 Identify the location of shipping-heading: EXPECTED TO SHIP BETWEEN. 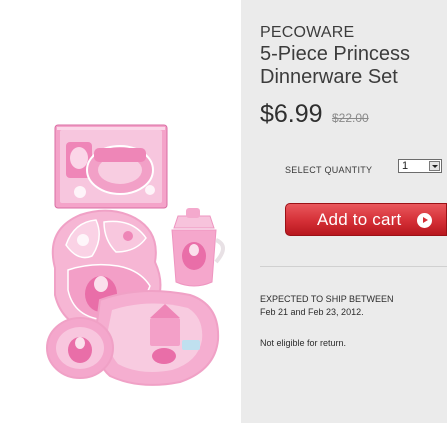
(327, 299).